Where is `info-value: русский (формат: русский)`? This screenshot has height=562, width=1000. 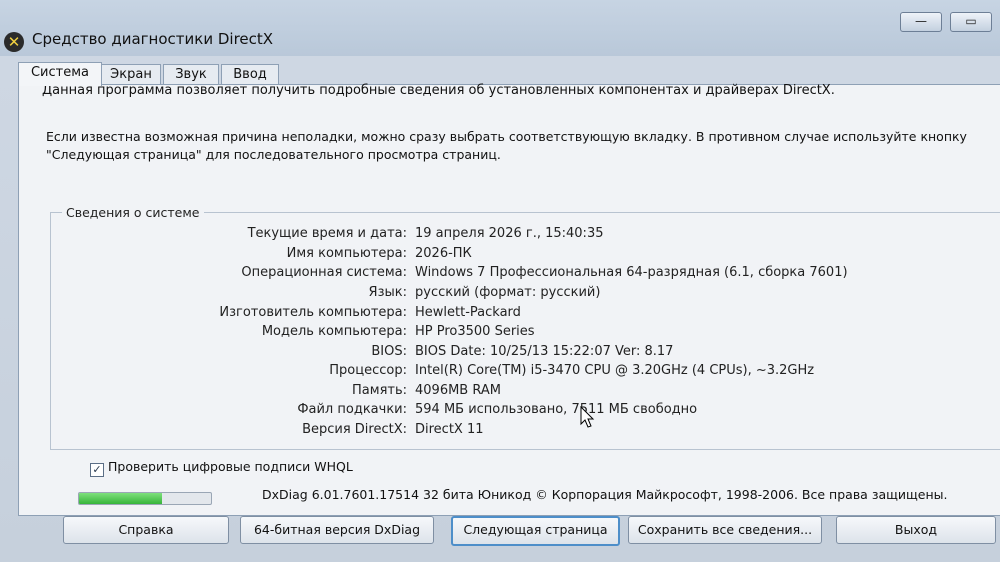 info-value: русский (формат: русский) is located at coordinates (508, 292).